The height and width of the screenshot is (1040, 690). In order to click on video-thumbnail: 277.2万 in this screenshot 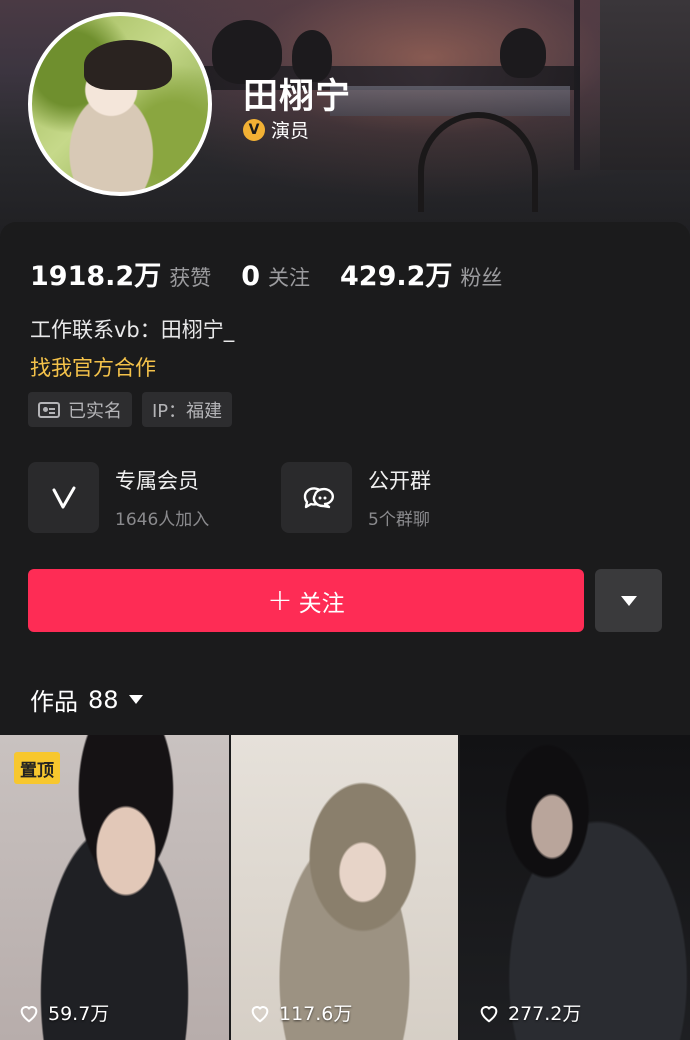, I will do `click(575, 887)`.